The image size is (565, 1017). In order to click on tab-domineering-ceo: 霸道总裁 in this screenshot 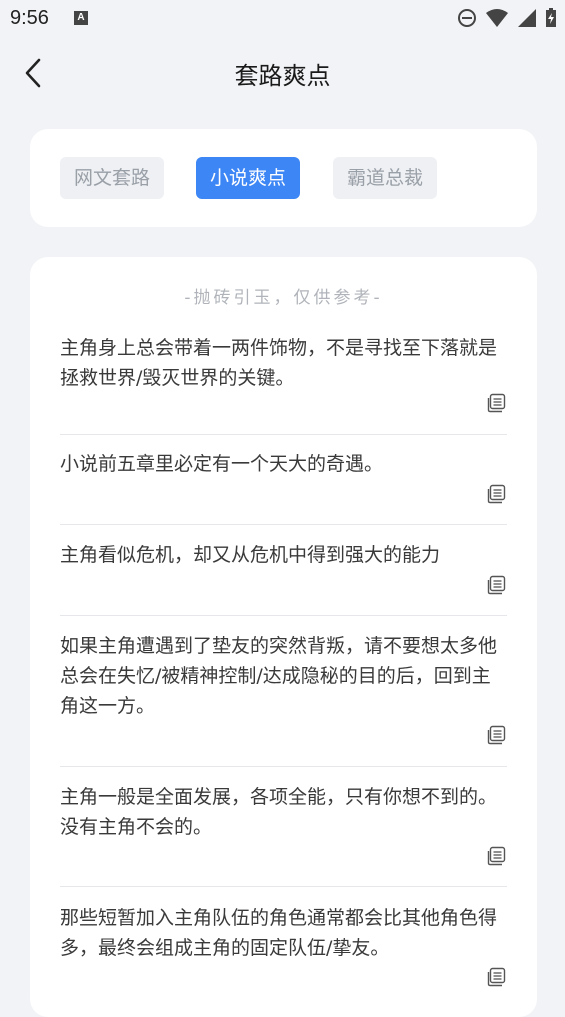, I will do `click(385, 178)`.